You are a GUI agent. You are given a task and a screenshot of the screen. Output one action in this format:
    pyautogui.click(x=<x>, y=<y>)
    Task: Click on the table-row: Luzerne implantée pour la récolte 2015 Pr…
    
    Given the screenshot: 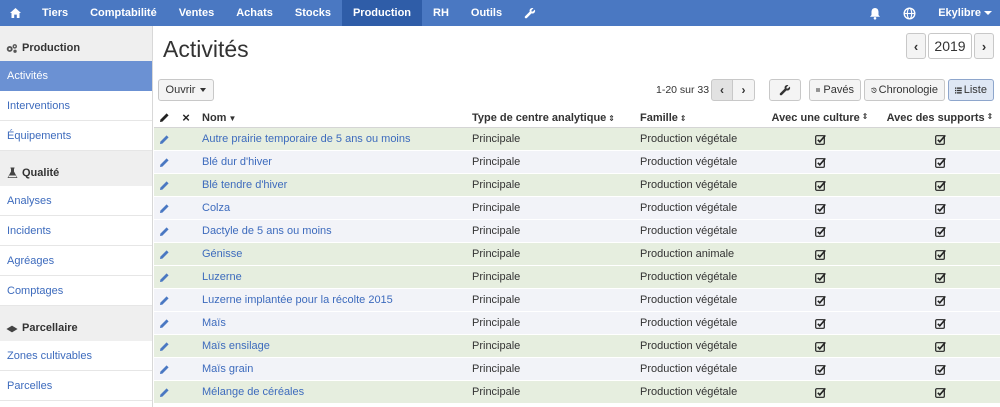 What is the action you would take?
    pyautogui.click(x=577, y=300)
    